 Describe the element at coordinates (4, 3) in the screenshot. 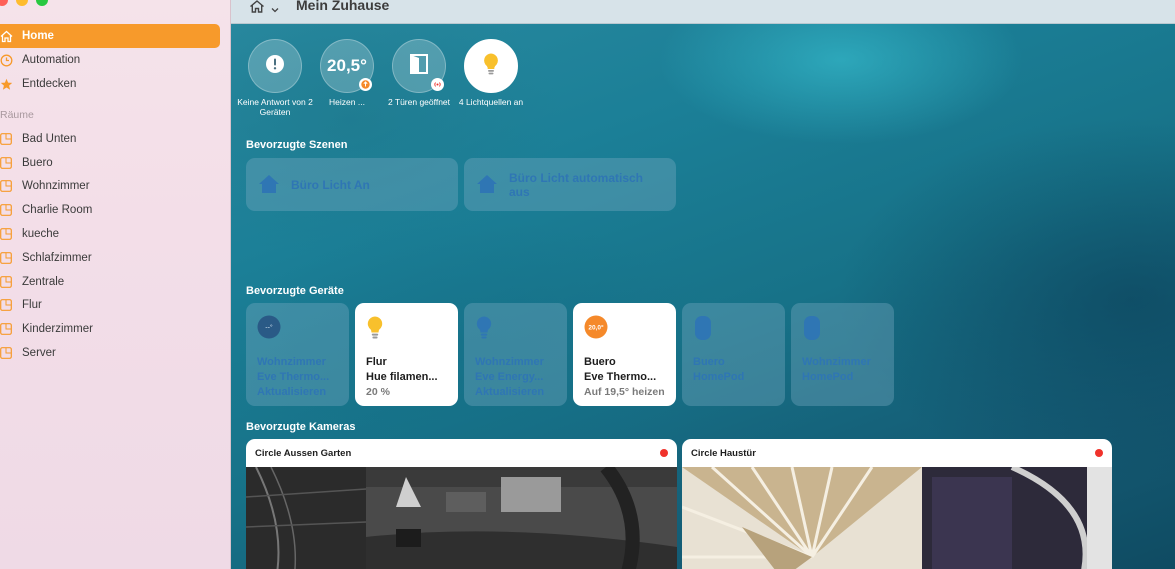

I see `close-window-button` at that location.